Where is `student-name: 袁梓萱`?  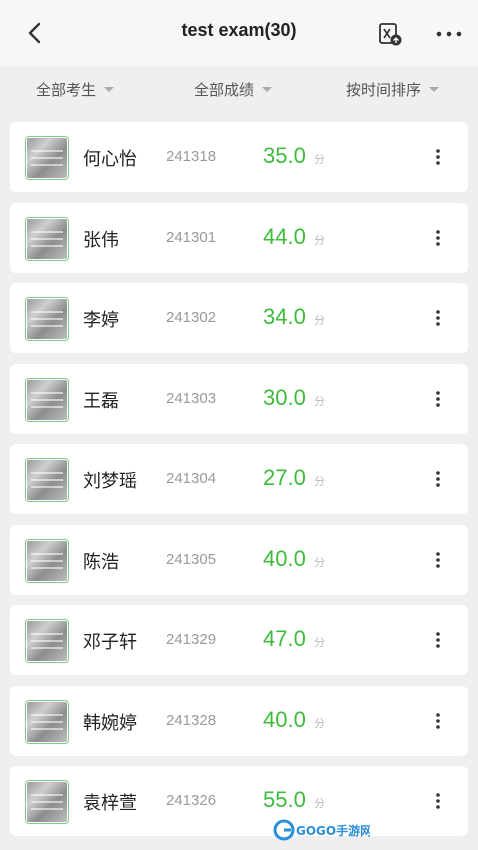 student-name: 袁梓萱 is located at coordinates (110, 803).